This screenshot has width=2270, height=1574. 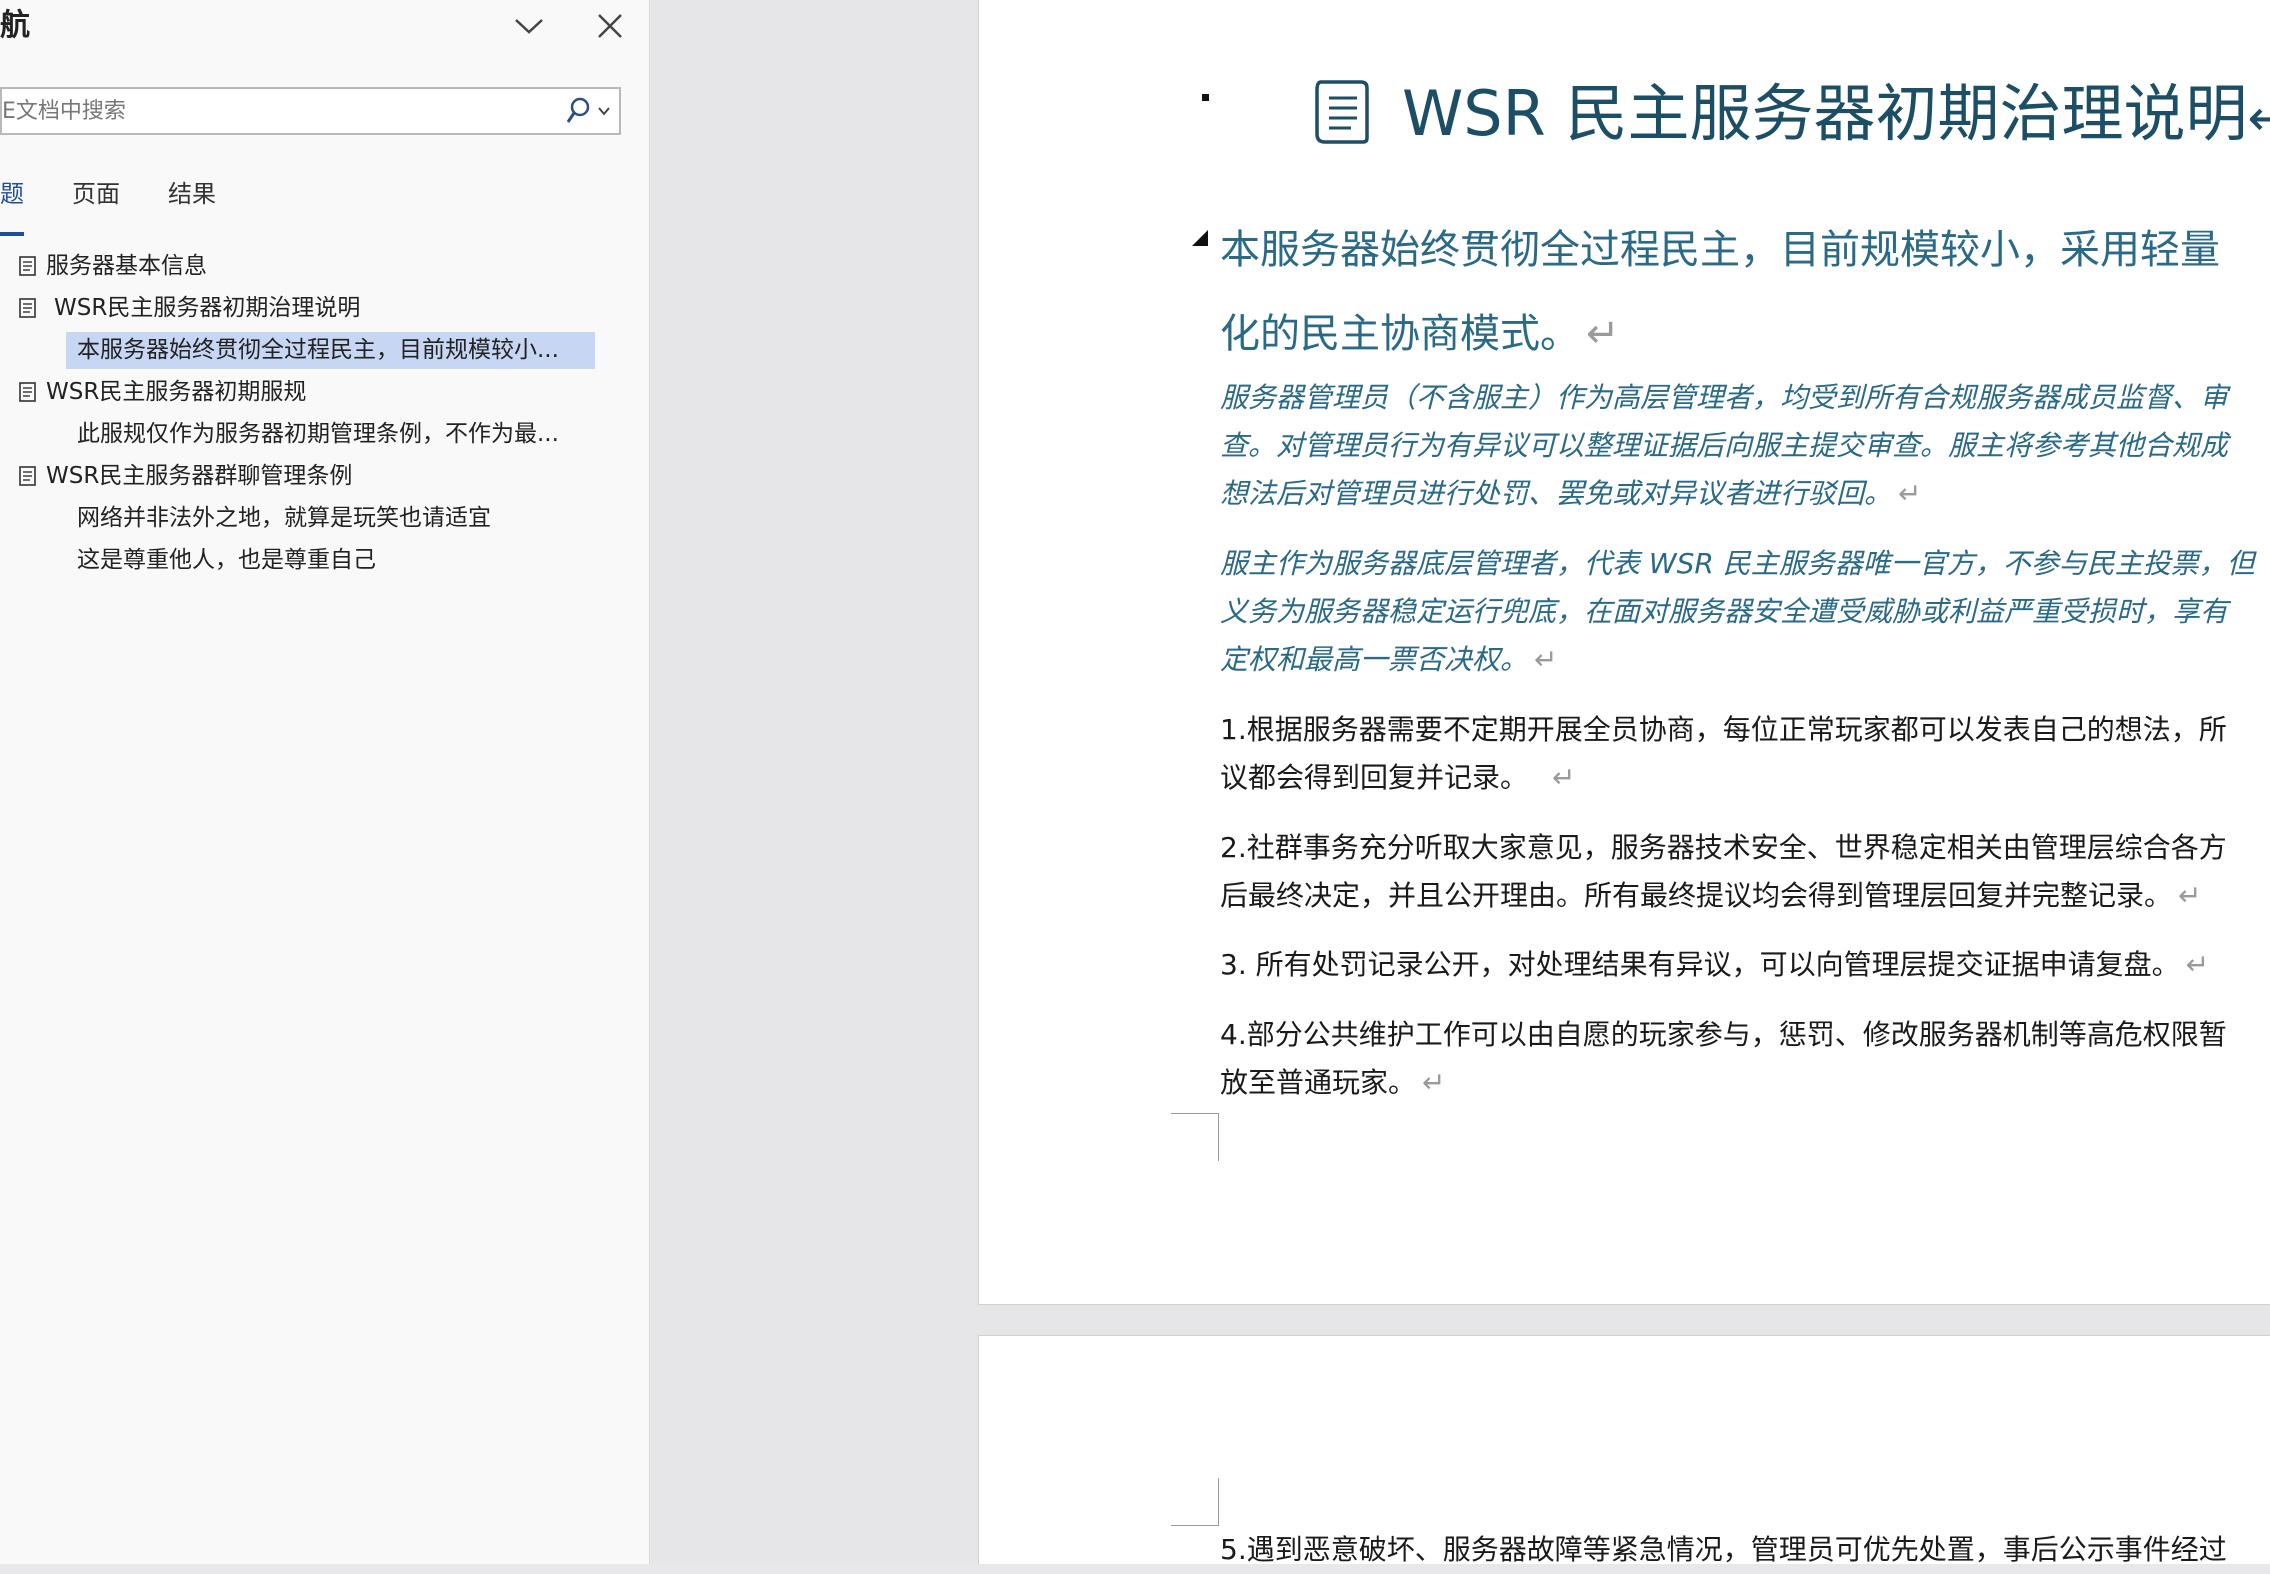 What do you see at coordinates (1556, 493) in the screenshot?
I see `paragraph-line: 想法后对管理员进行处罚、罢免或对异议者进行驳回。` at bounding box center [1556, 493].